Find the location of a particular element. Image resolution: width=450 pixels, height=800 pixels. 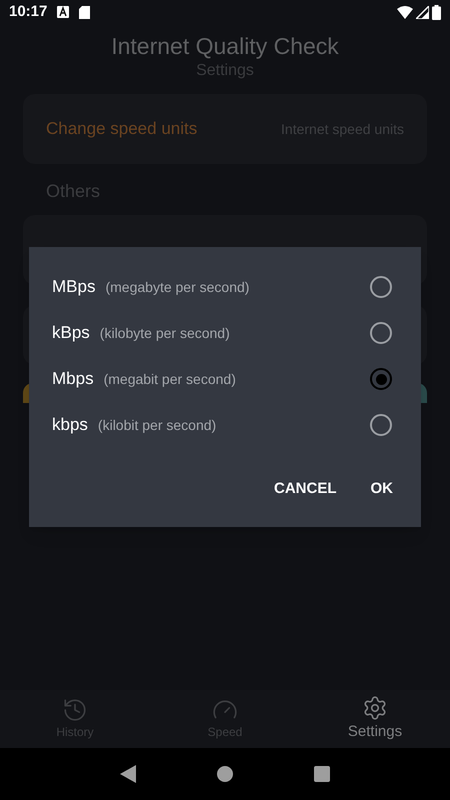

nav-tab: Settings is located at coordinates (375, 719).